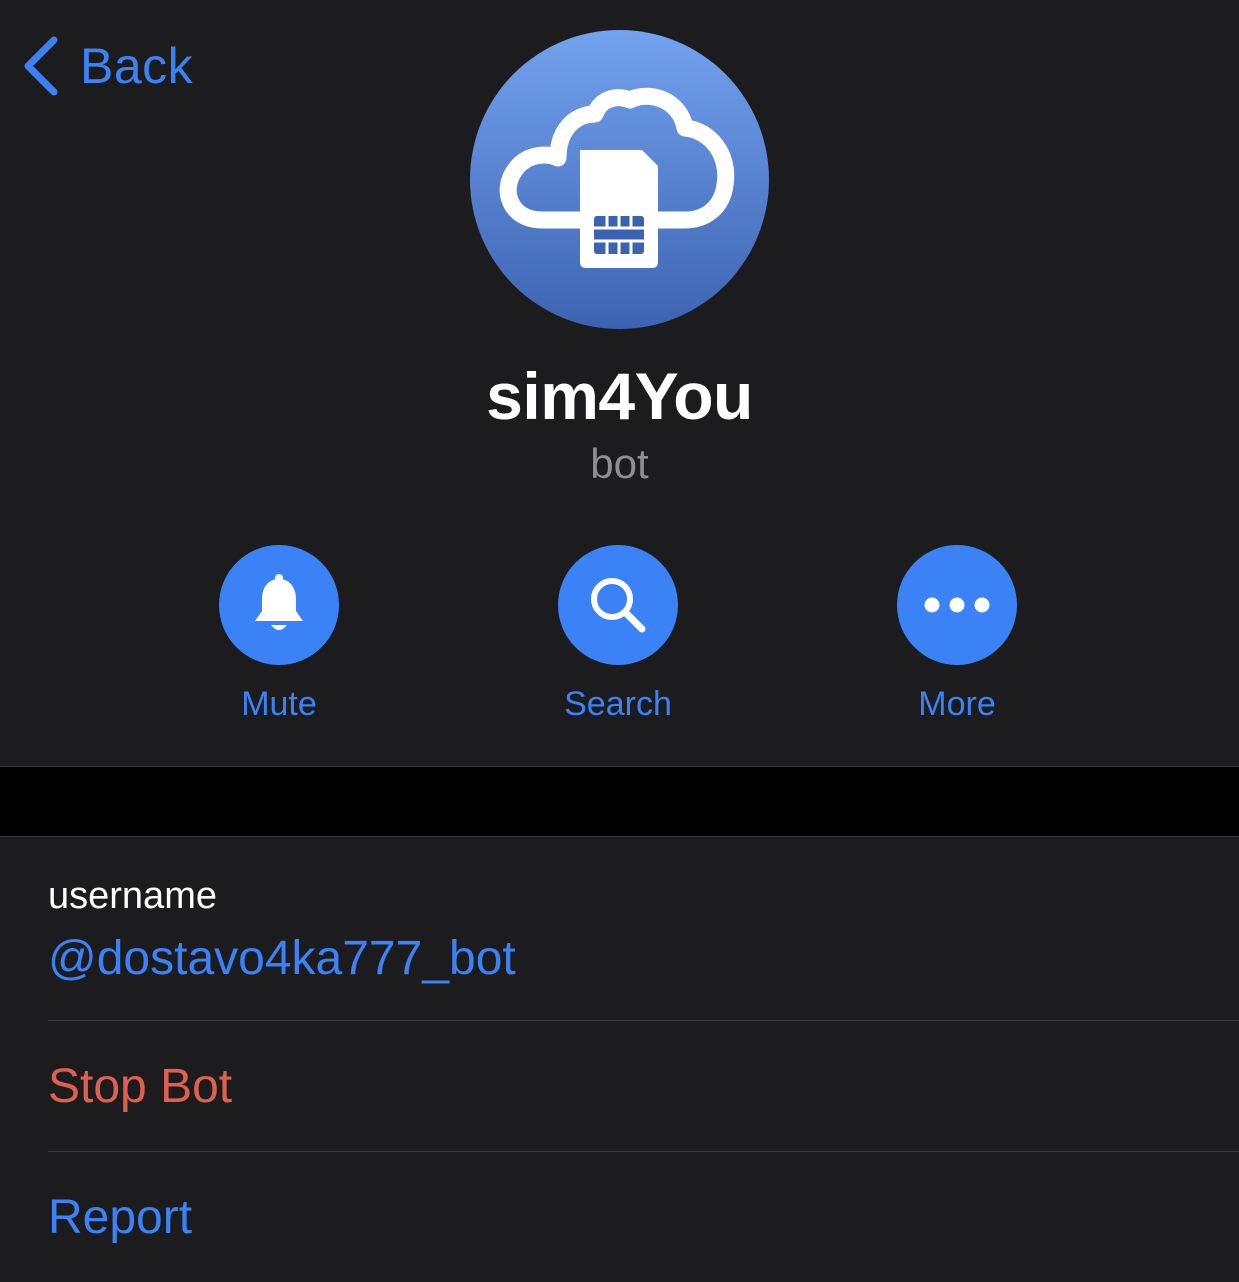 The height and width of the screenshot is (1282, 1239). Describe the element at coordinates (643, 1086) in the screenshot. I see `stop-bot-button: Stop Bot` at that location.